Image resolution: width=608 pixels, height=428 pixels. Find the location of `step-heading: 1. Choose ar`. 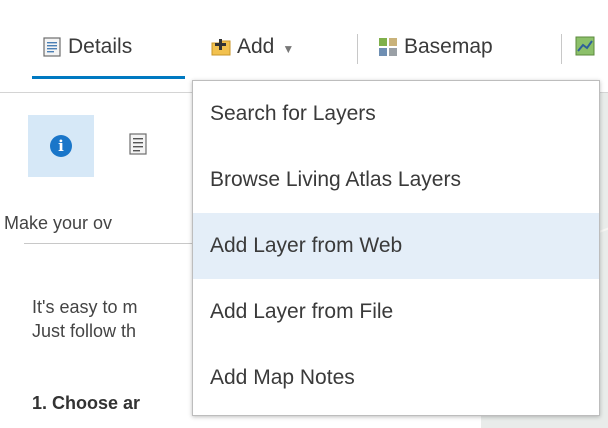

step-heading: 1. Choose ar is located at coordinates (86, 403).